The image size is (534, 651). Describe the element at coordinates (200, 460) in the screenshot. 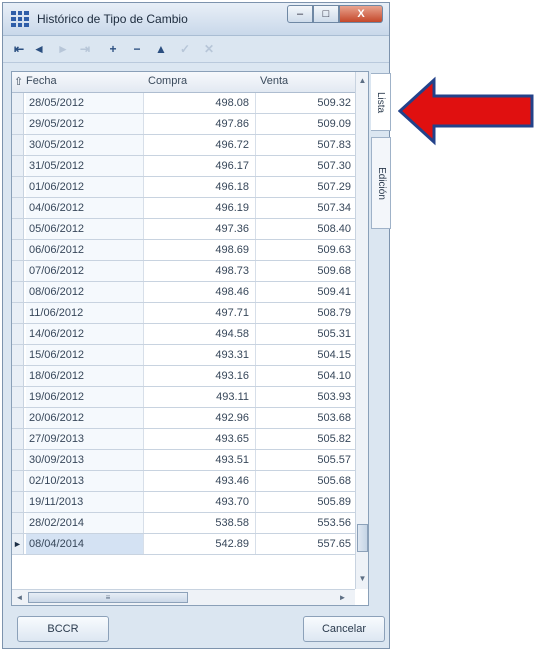

I see `compra-cell: 493.51` at that location.